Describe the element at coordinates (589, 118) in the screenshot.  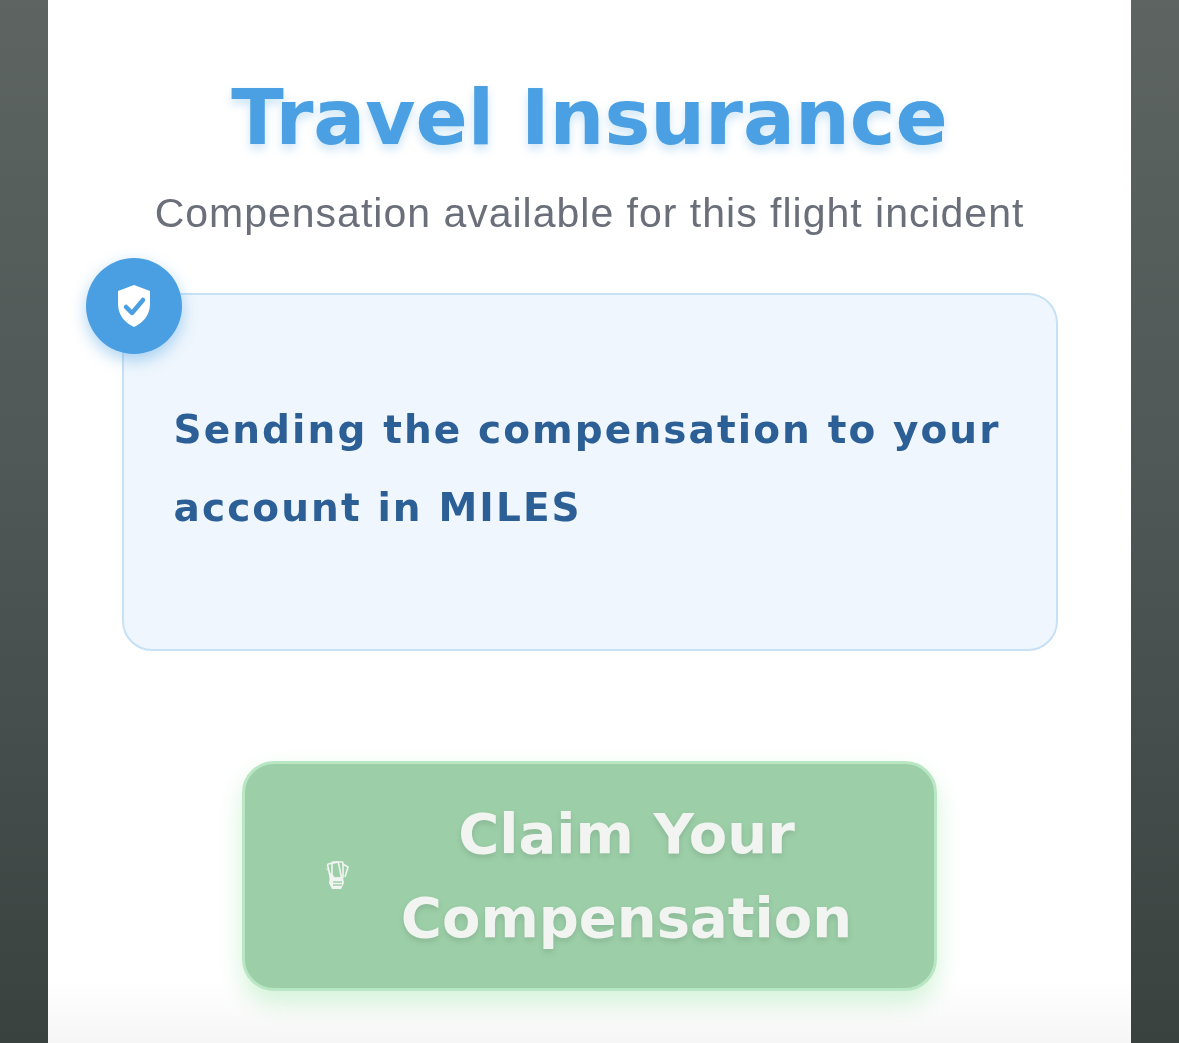
I see `modal-title: Travel Insurance` at that location.